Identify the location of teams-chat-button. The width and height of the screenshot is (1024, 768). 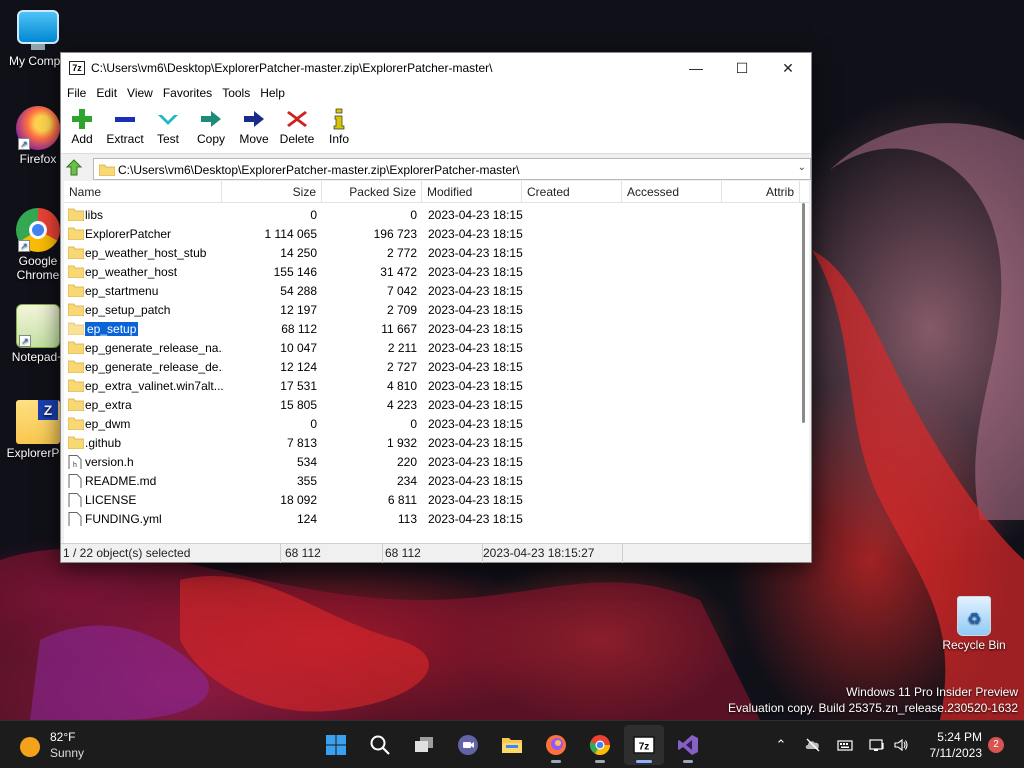
(468, 745).